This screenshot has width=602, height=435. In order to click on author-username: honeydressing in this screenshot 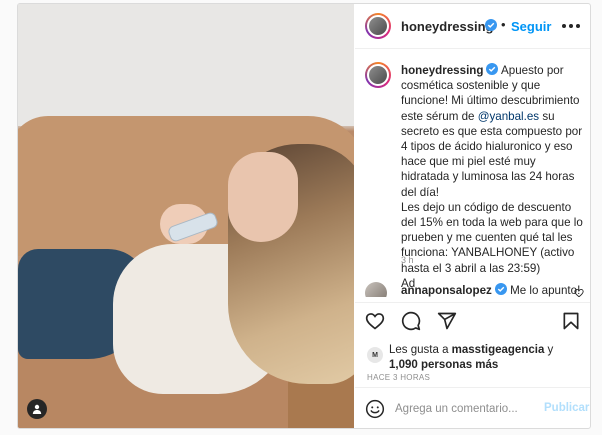, I will do `click(447, 26)`.